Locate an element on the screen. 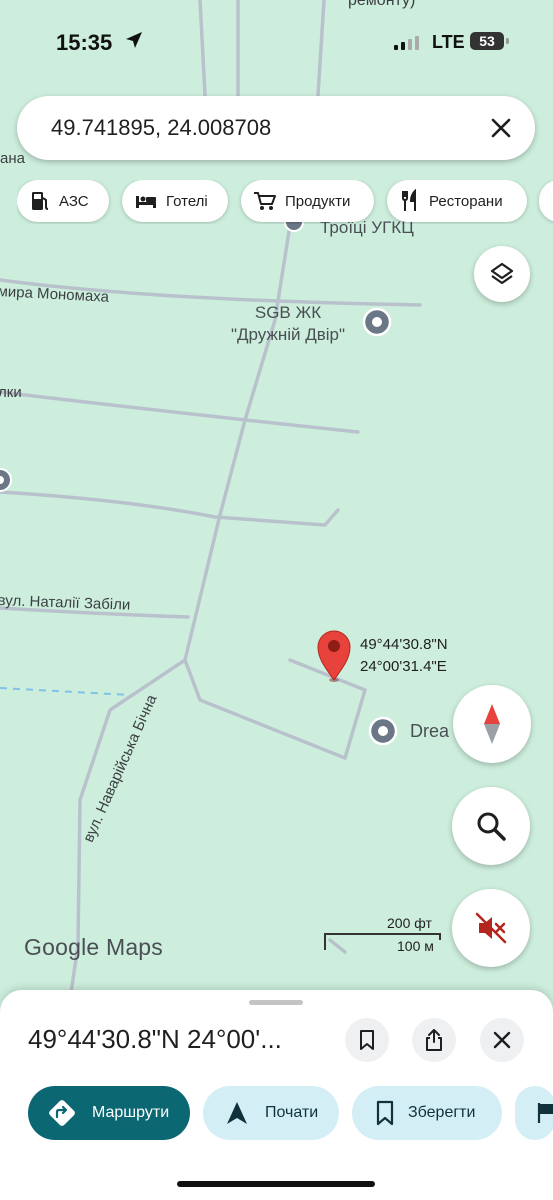 Image resolution: width=553 pixels, height=1200 pixels. directions-icon is located at coordinates (62, 1113).